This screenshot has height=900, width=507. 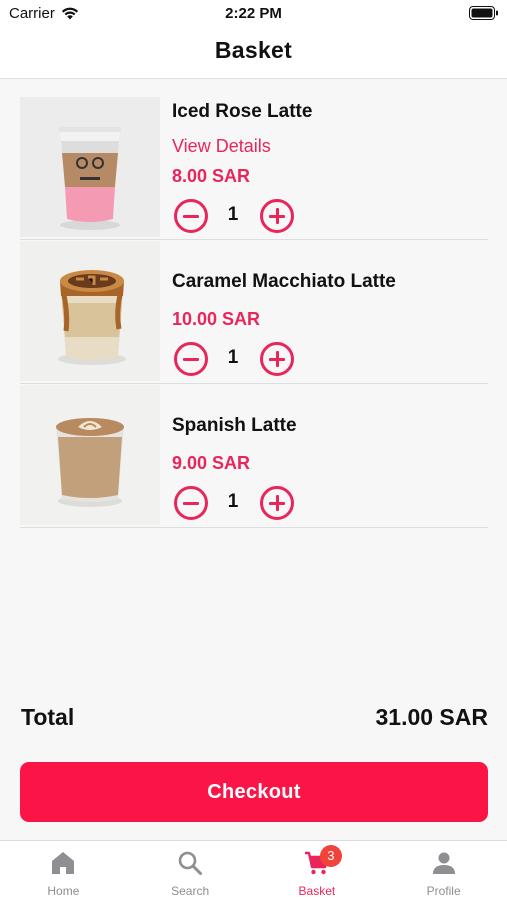 What do you see at coordinates (234, 425) in the screenshot?
I see `product-name: Spanish Latte` at bounding box center [234, 425].